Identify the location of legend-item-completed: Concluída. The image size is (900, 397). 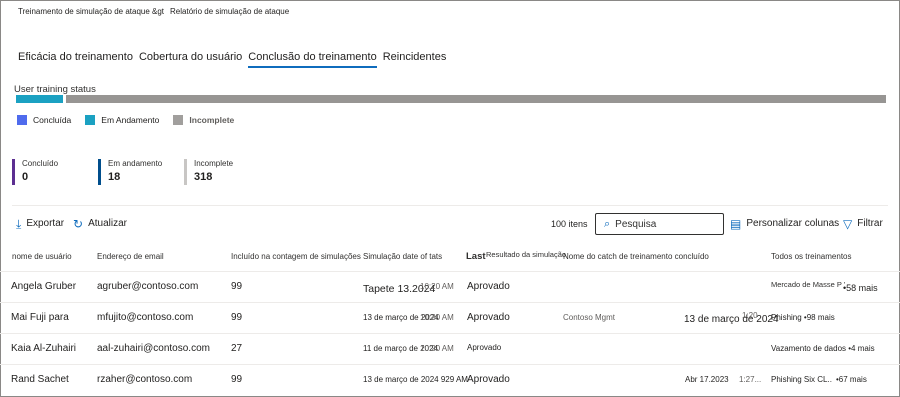
(44, 120).